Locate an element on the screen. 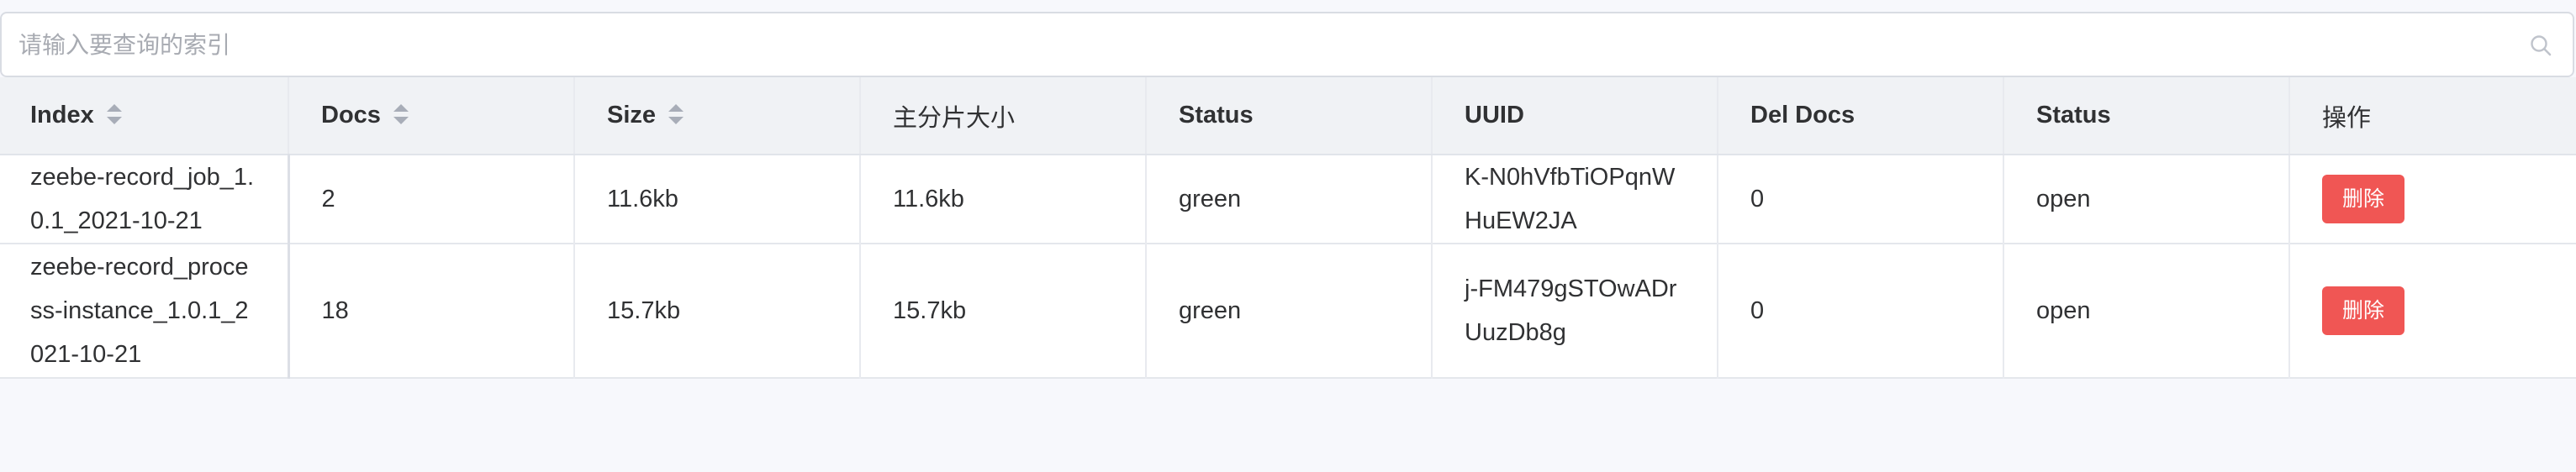  column-header-health: Status is located at coordinates (1289, 116).